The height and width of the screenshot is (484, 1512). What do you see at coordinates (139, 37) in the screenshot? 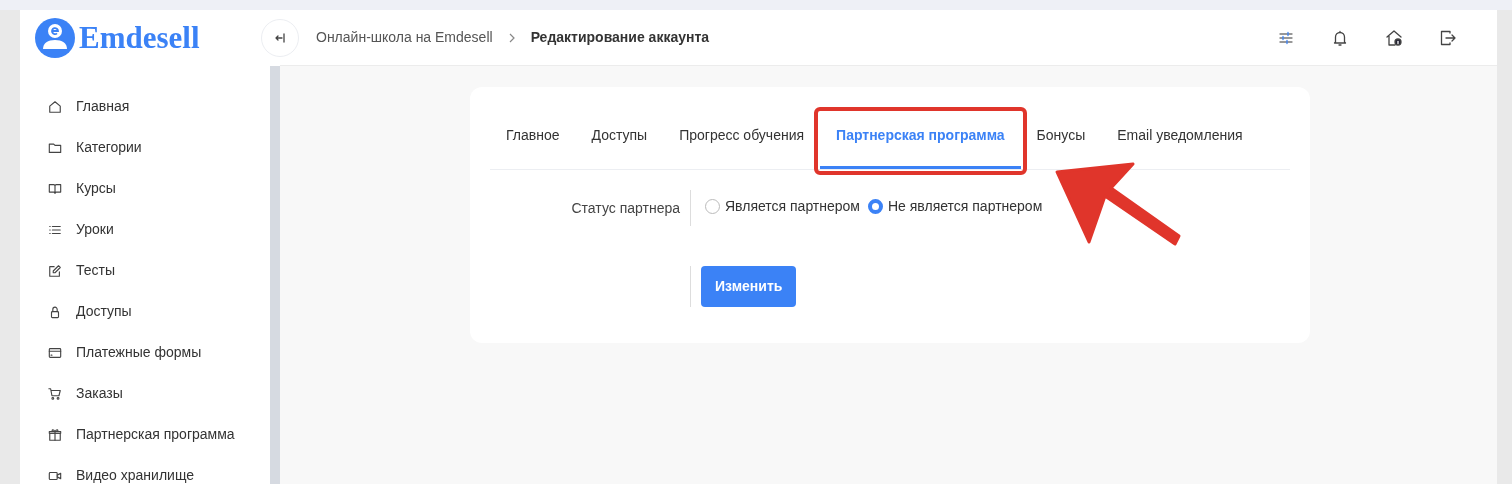
I see `logo-text: Emdesell` at bounding box center [139, 37].